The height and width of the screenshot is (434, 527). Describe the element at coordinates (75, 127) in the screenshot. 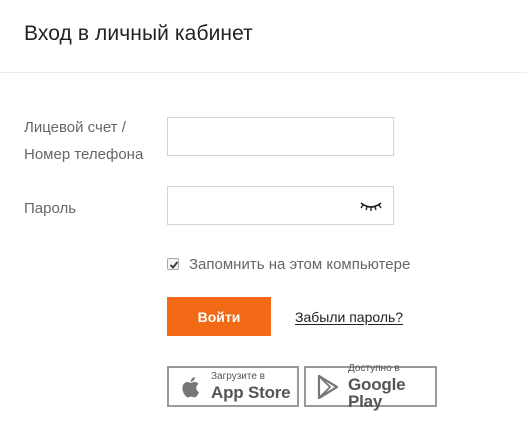

I see `account-label-line1: Лицевой счет /` at that location.